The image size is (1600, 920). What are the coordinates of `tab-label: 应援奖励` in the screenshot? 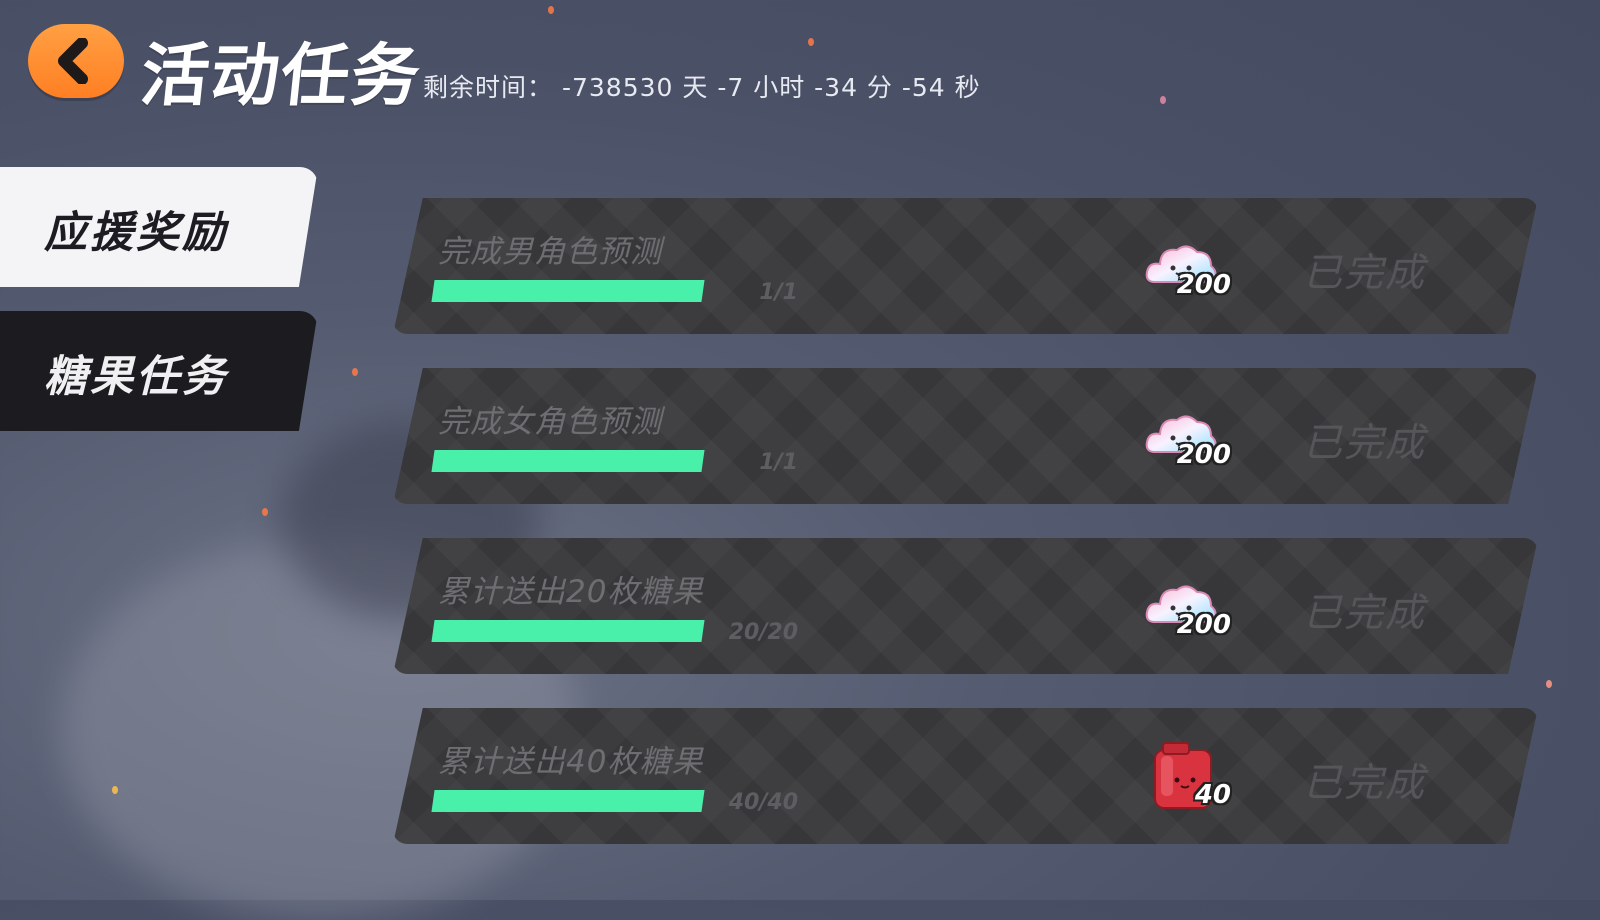 It's located at (136, 233).